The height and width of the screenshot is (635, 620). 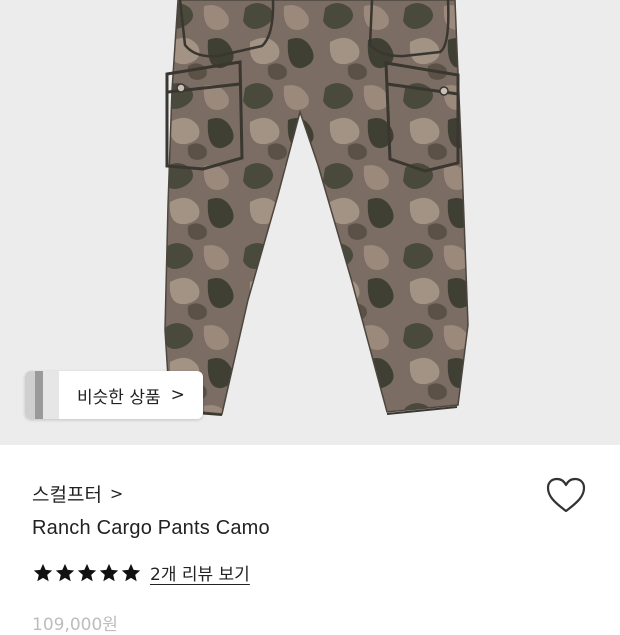 What do you see at coordinates (566, 496) in the screenshot?
I see `heart-icon` at bounding box center [566, 496].